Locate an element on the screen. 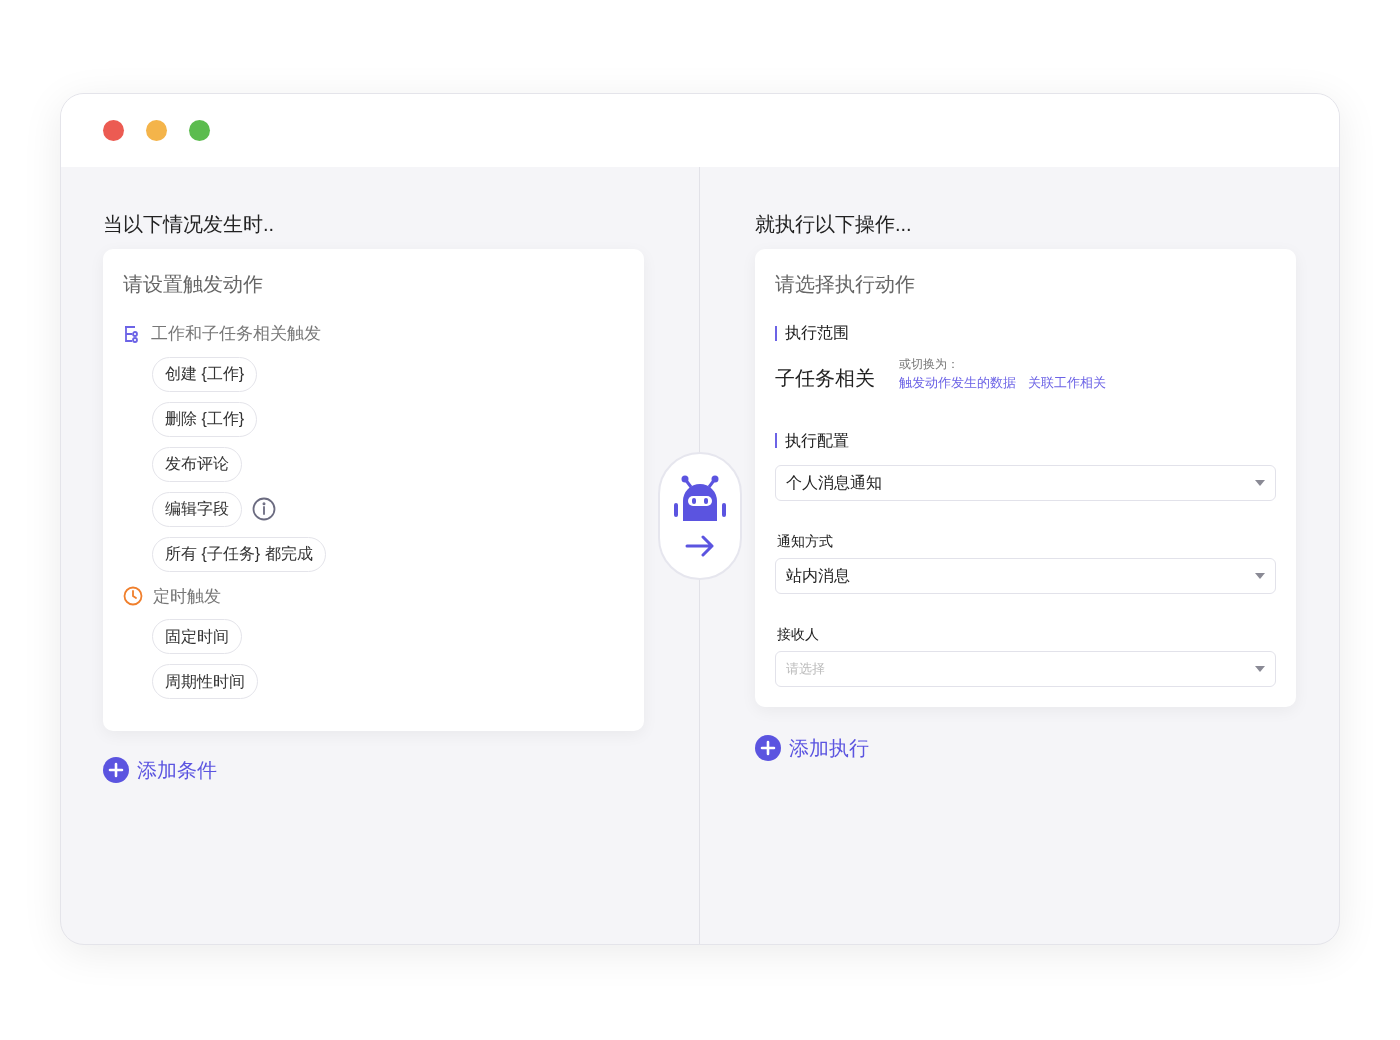 The height and width of the screenshot is (1040, 1400). trigger-chip: 所有 {子任务} 都完成 is located at coordinates (239, 554).